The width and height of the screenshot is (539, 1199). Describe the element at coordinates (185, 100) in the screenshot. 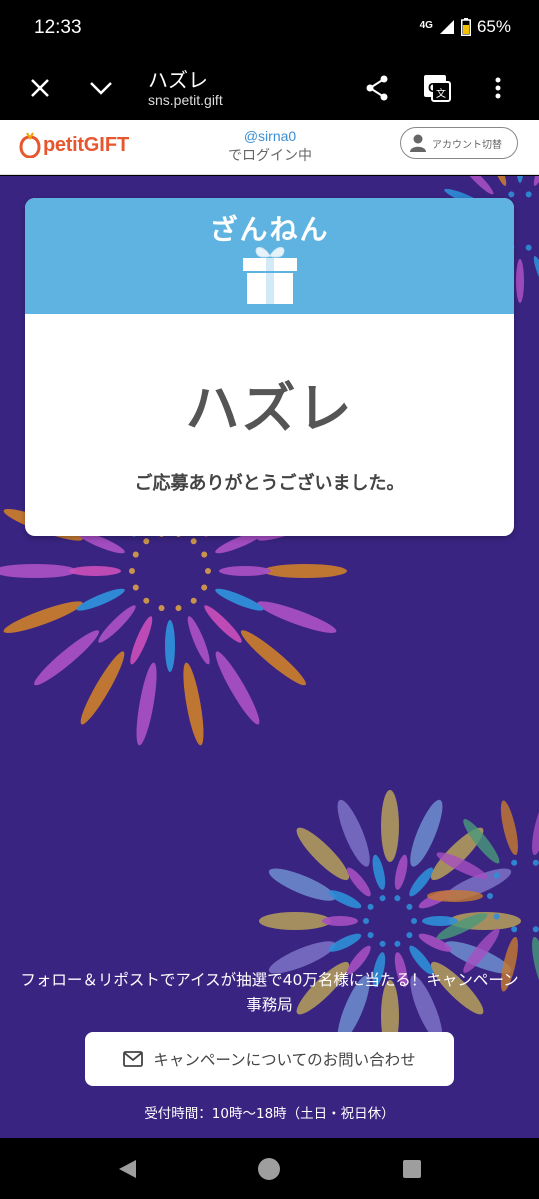

I see `page-url: sns.petit.gift` at that location.